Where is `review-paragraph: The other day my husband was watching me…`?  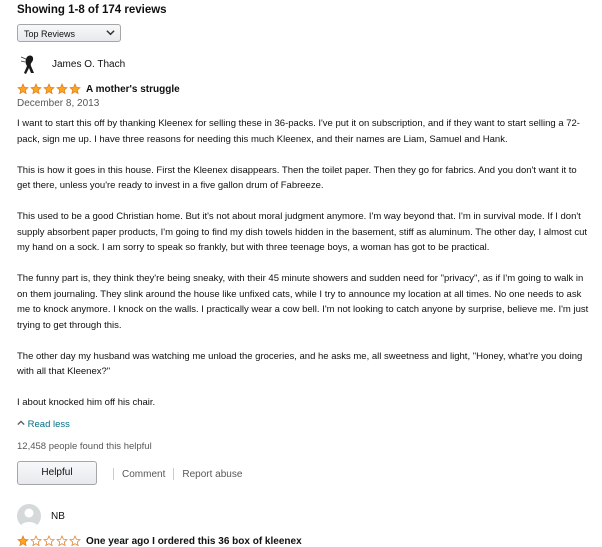 review-paragraph: The other day my husband was watching me… is located at coordinates (300, 364).